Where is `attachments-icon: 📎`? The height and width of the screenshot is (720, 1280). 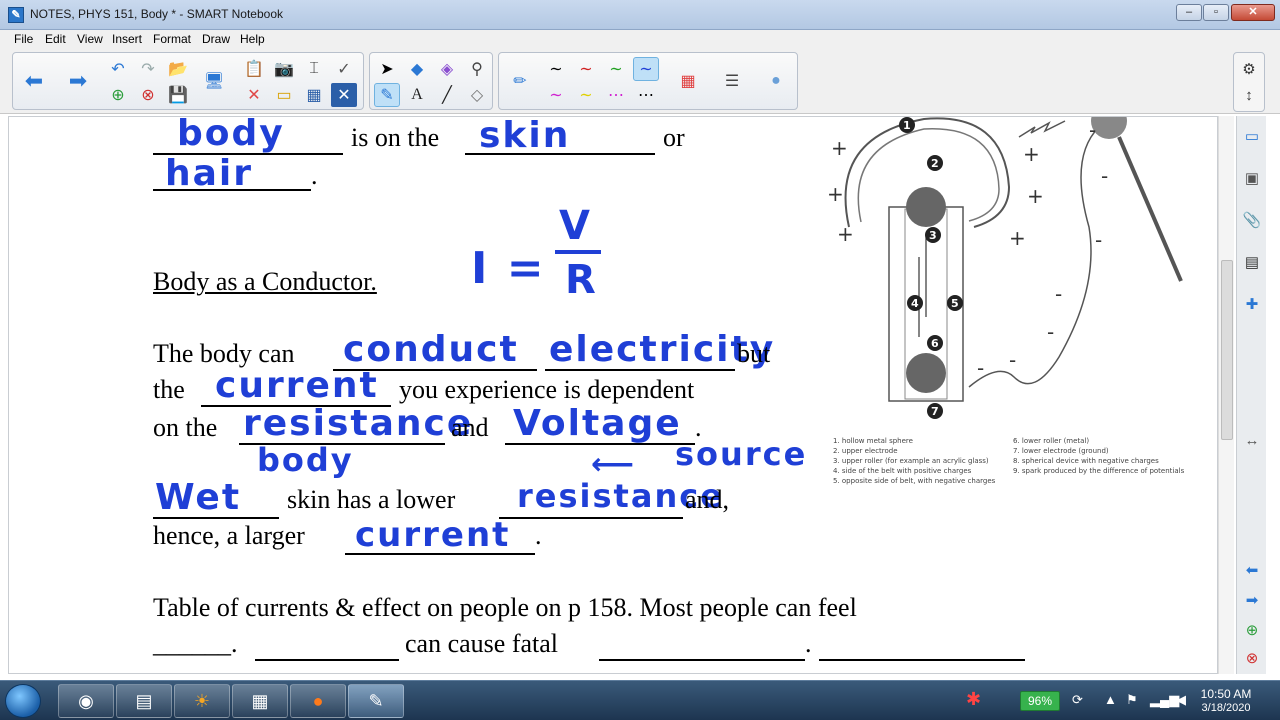 attachments-icon: 📎 is located at coordinates (1252, 220).